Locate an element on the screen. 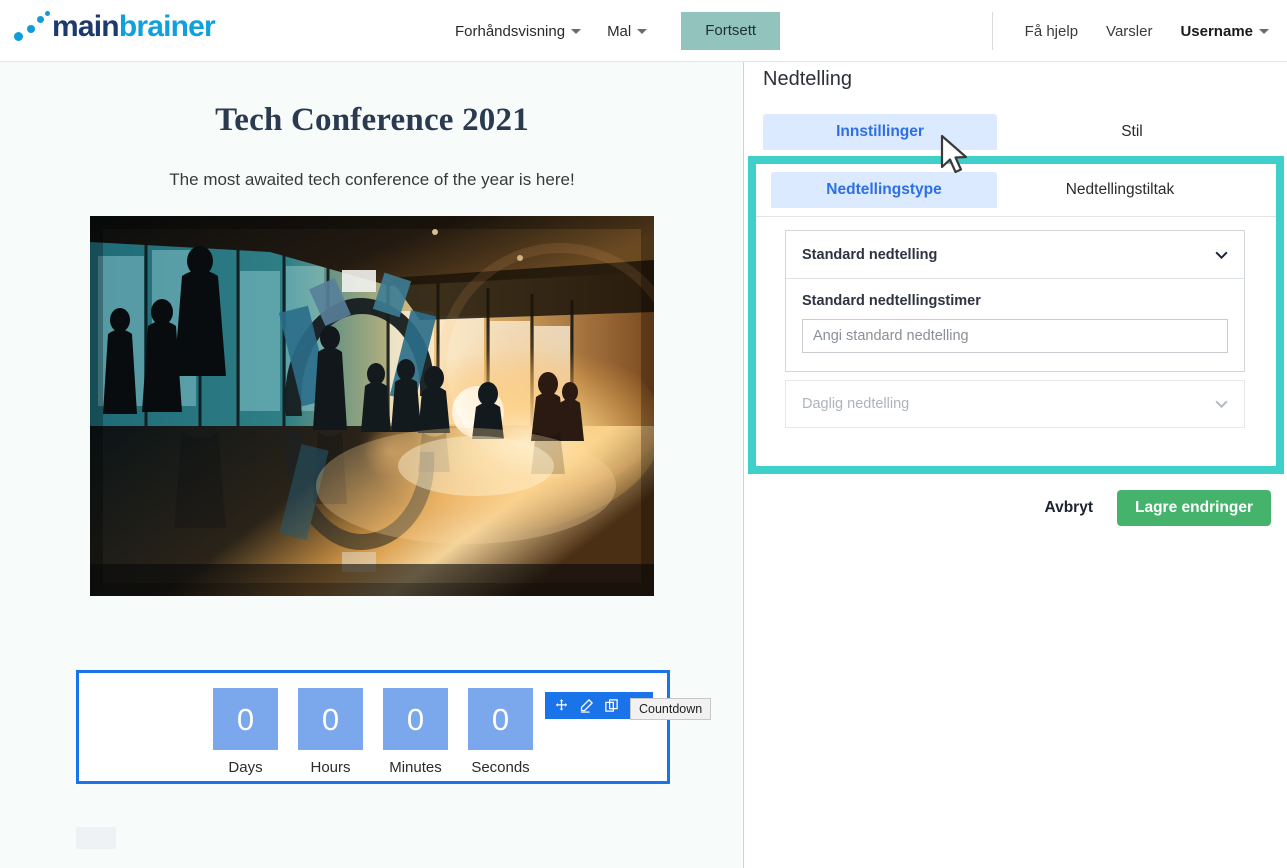  primary-nav: Forhåndsvisning Mal Fortsett is located at coordinates (618, 31).